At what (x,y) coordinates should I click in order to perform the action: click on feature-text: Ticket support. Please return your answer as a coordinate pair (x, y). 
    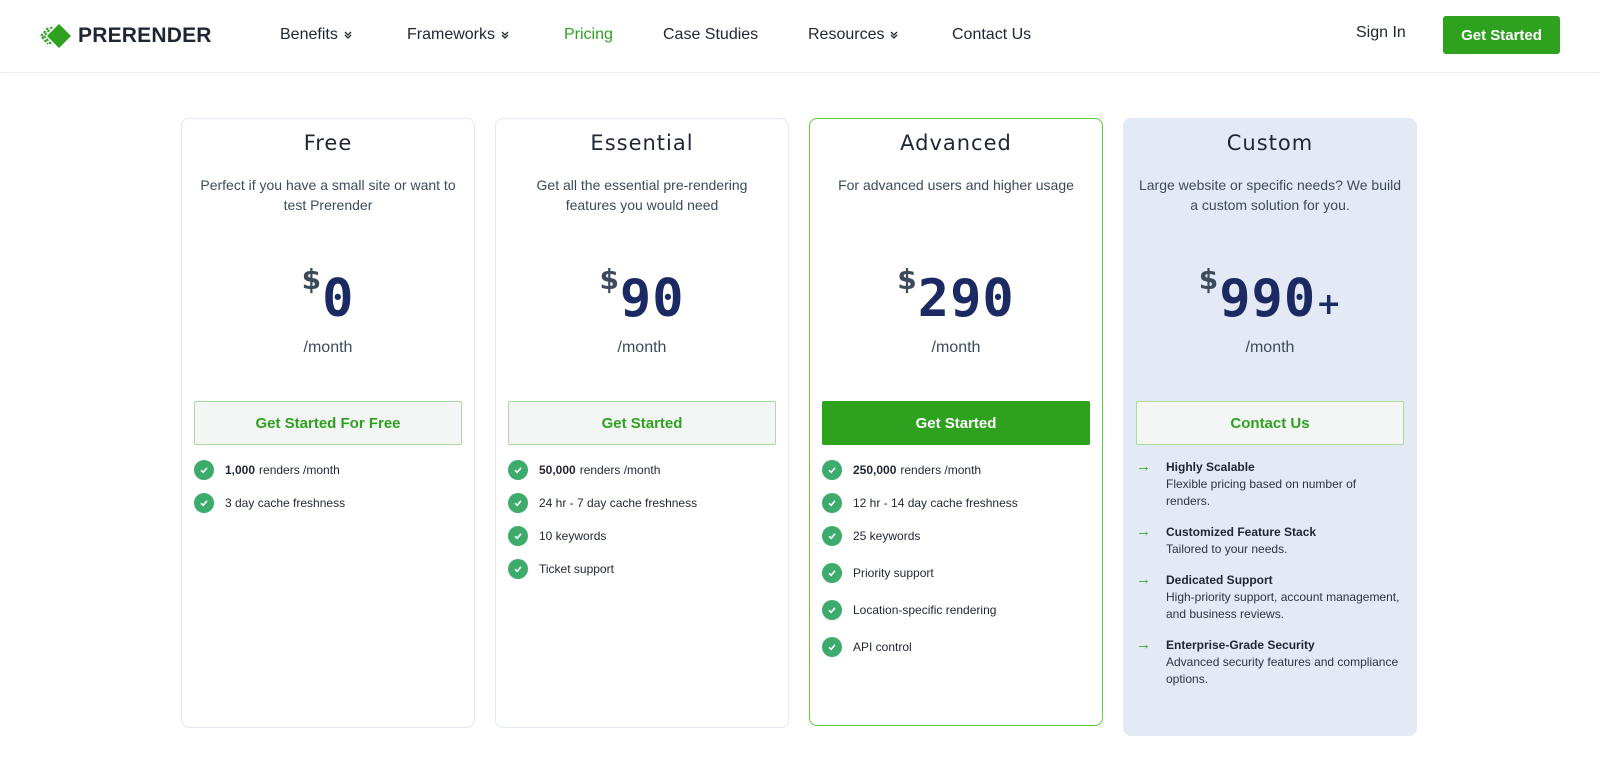
    Looking at the image, I should click on (576, 569).